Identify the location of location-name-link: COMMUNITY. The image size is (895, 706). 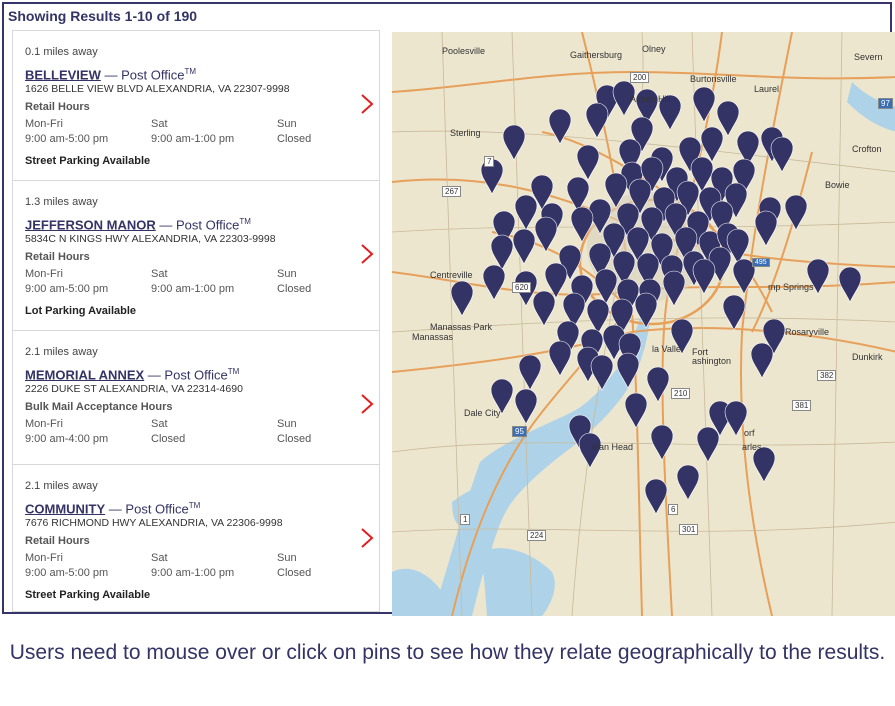
(65, 508).